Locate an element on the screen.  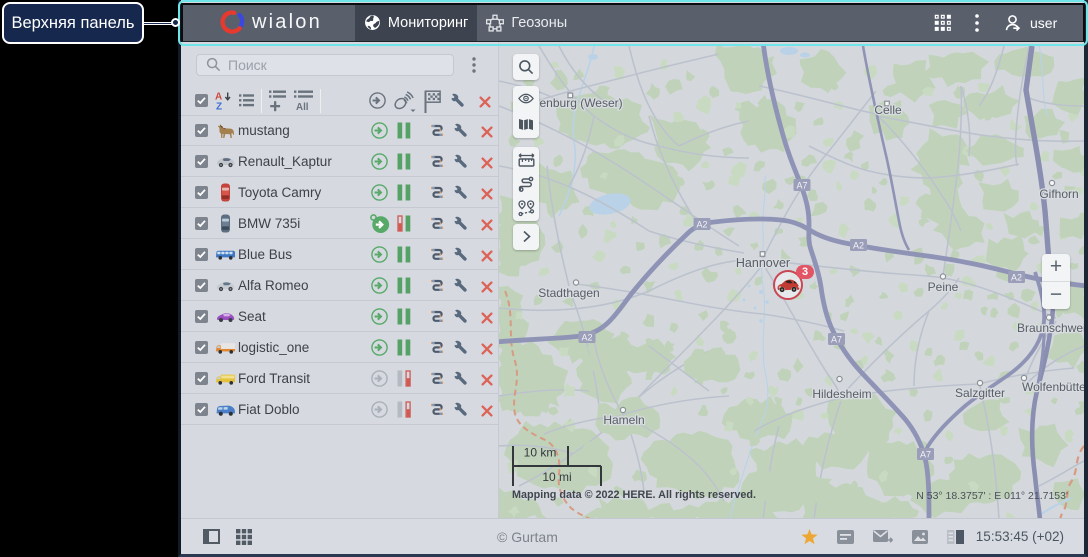
svg-text: Braunschweig is located at coordinates (1050, 328).